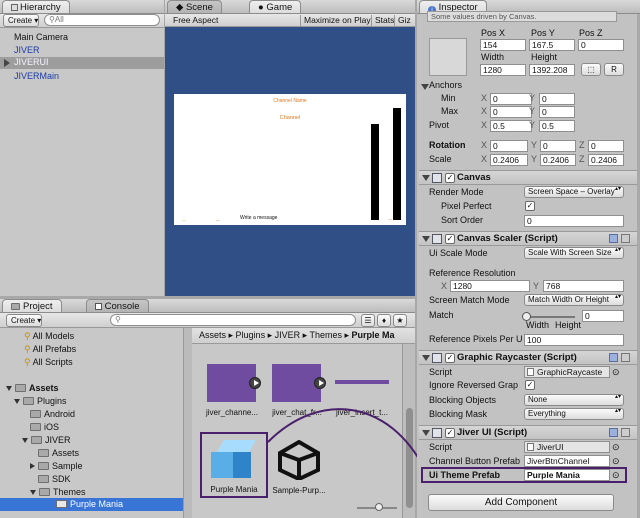 Image resolution: width=640 pixels, height=518 pixels. I want to click on zoom-slider-thumb, so click(379, 507).